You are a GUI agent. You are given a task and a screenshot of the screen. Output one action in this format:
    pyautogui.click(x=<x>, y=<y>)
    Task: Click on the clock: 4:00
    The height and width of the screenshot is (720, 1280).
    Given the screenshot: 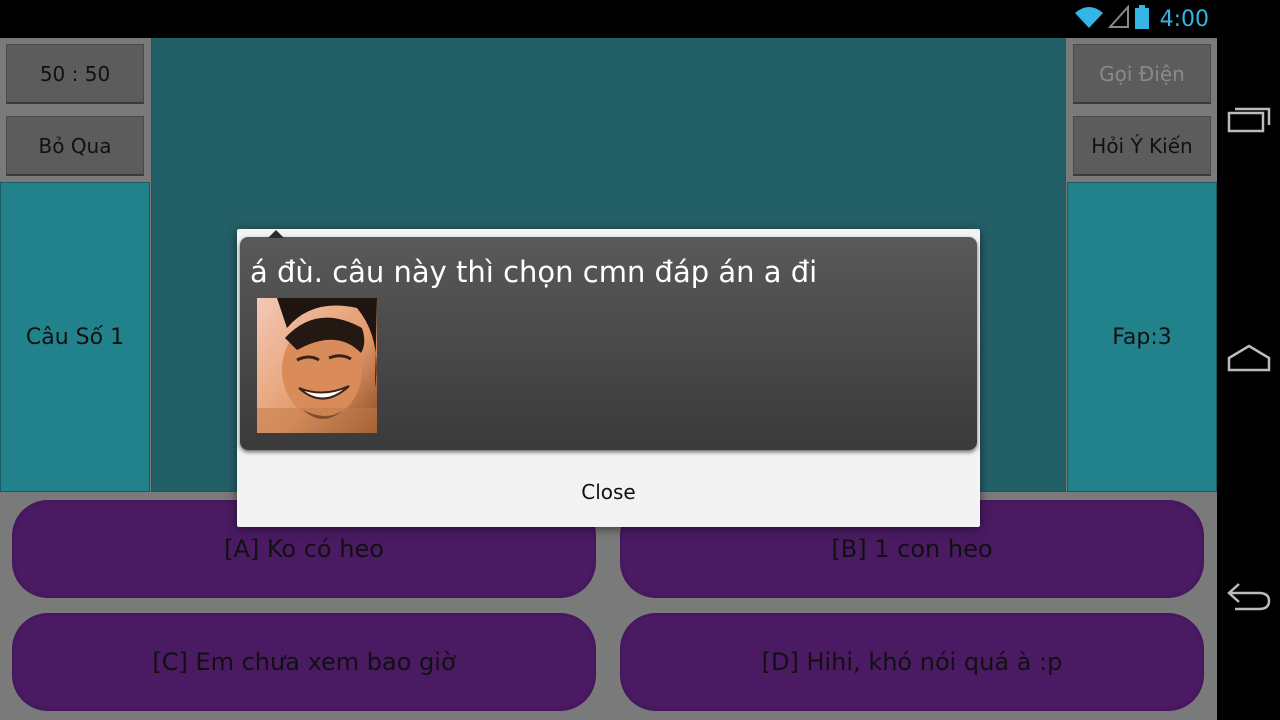 What is the action you would take?
    pyautogui.click(x=1184, y=19)
    